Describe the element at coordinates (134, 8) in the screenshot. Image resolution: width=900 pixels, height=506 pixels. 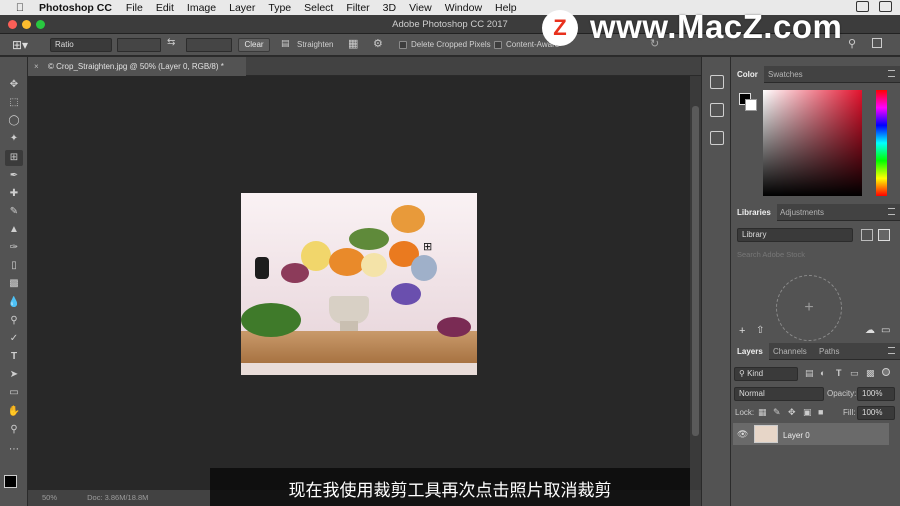
I see `menu-file: File` at that location.